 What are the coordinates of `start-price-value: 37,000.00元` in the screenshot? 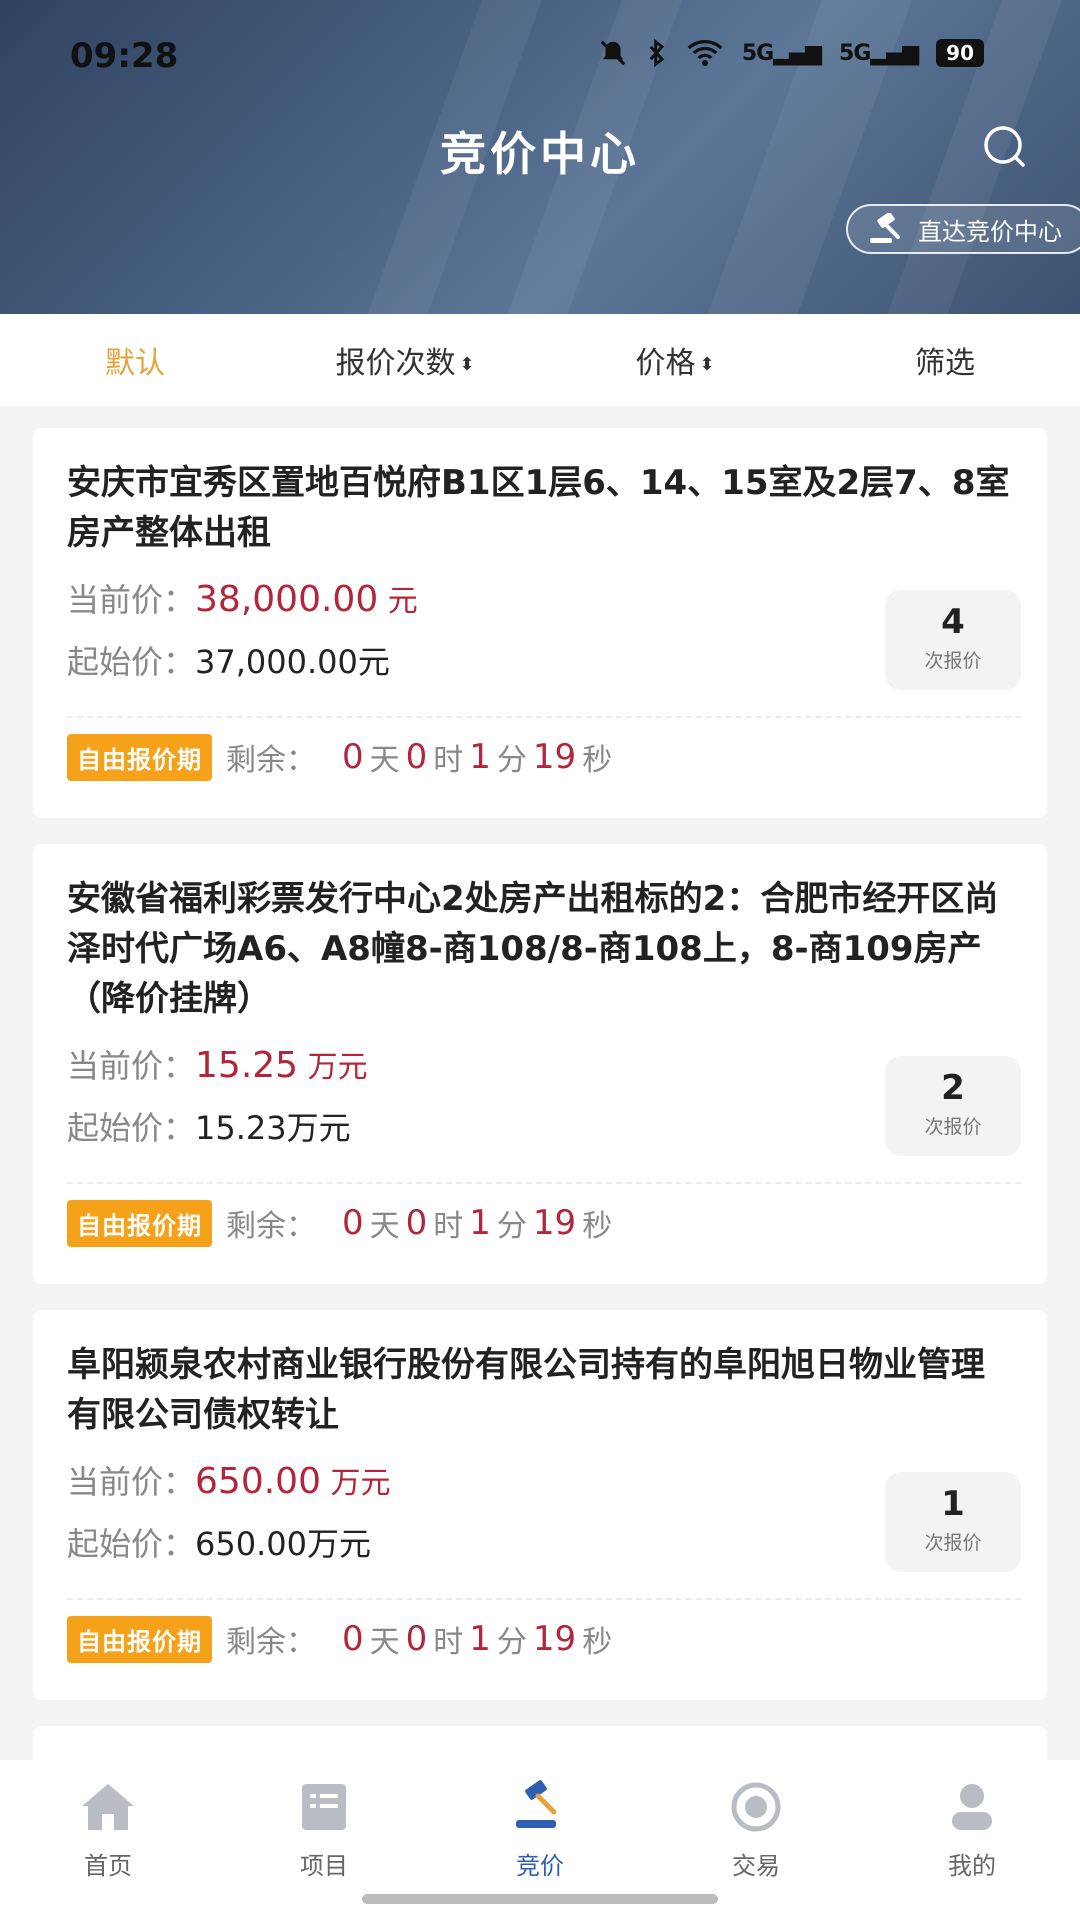 It's located at (292, 662).